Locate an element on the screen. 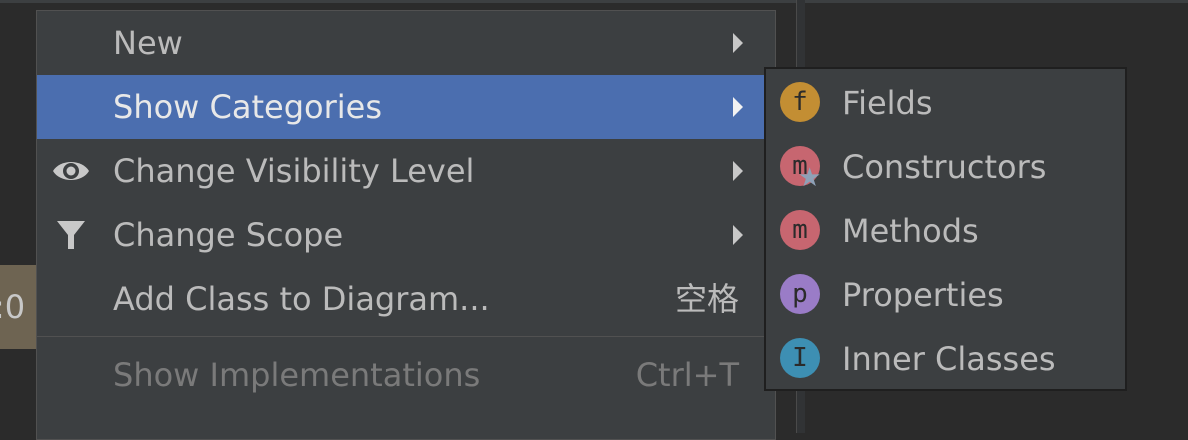  submenu-item-constructors: m ★ Constructors is located at coordinates (945, 167).